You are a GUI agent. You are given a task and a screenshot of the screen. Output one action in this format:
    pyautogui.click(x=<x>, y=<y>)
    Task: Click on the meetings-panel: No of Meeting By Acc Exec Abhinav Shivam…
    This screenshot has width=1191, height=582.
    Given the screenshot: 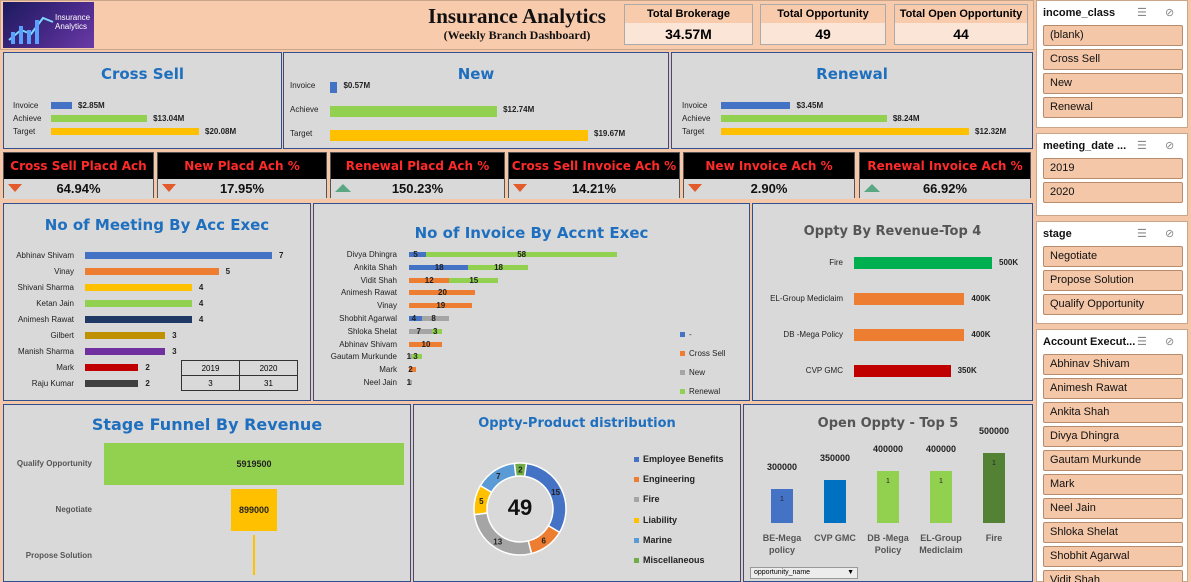 What is the action you would take?
    pyautogui.click(x=157, y=302)
    